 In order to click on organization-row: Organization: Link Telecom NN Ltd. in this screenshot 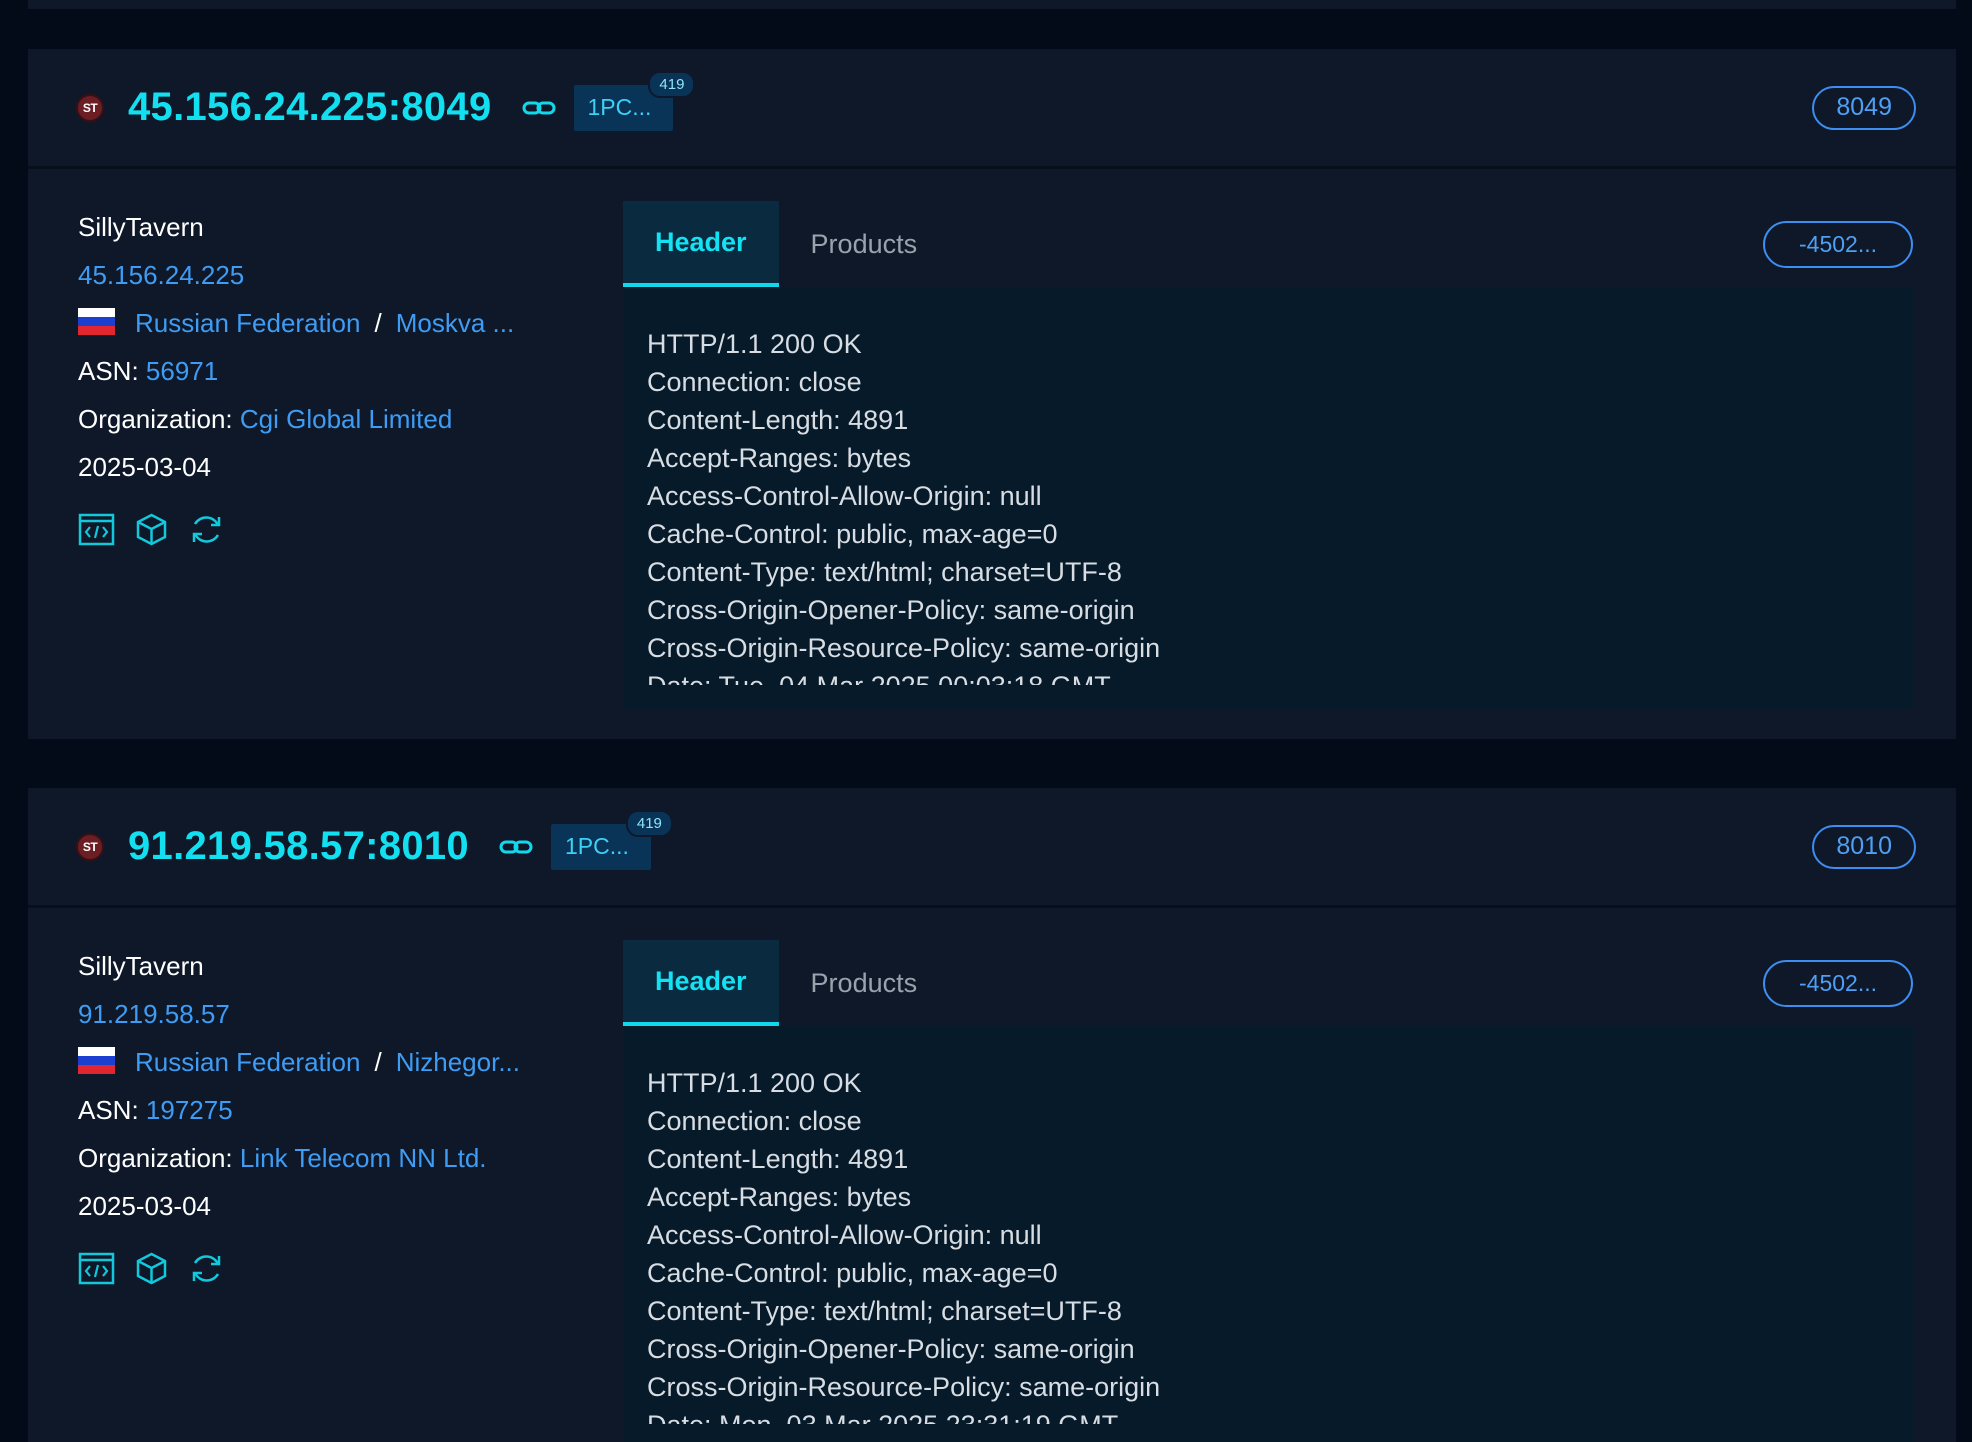, I will do `click(338, 1158)`.